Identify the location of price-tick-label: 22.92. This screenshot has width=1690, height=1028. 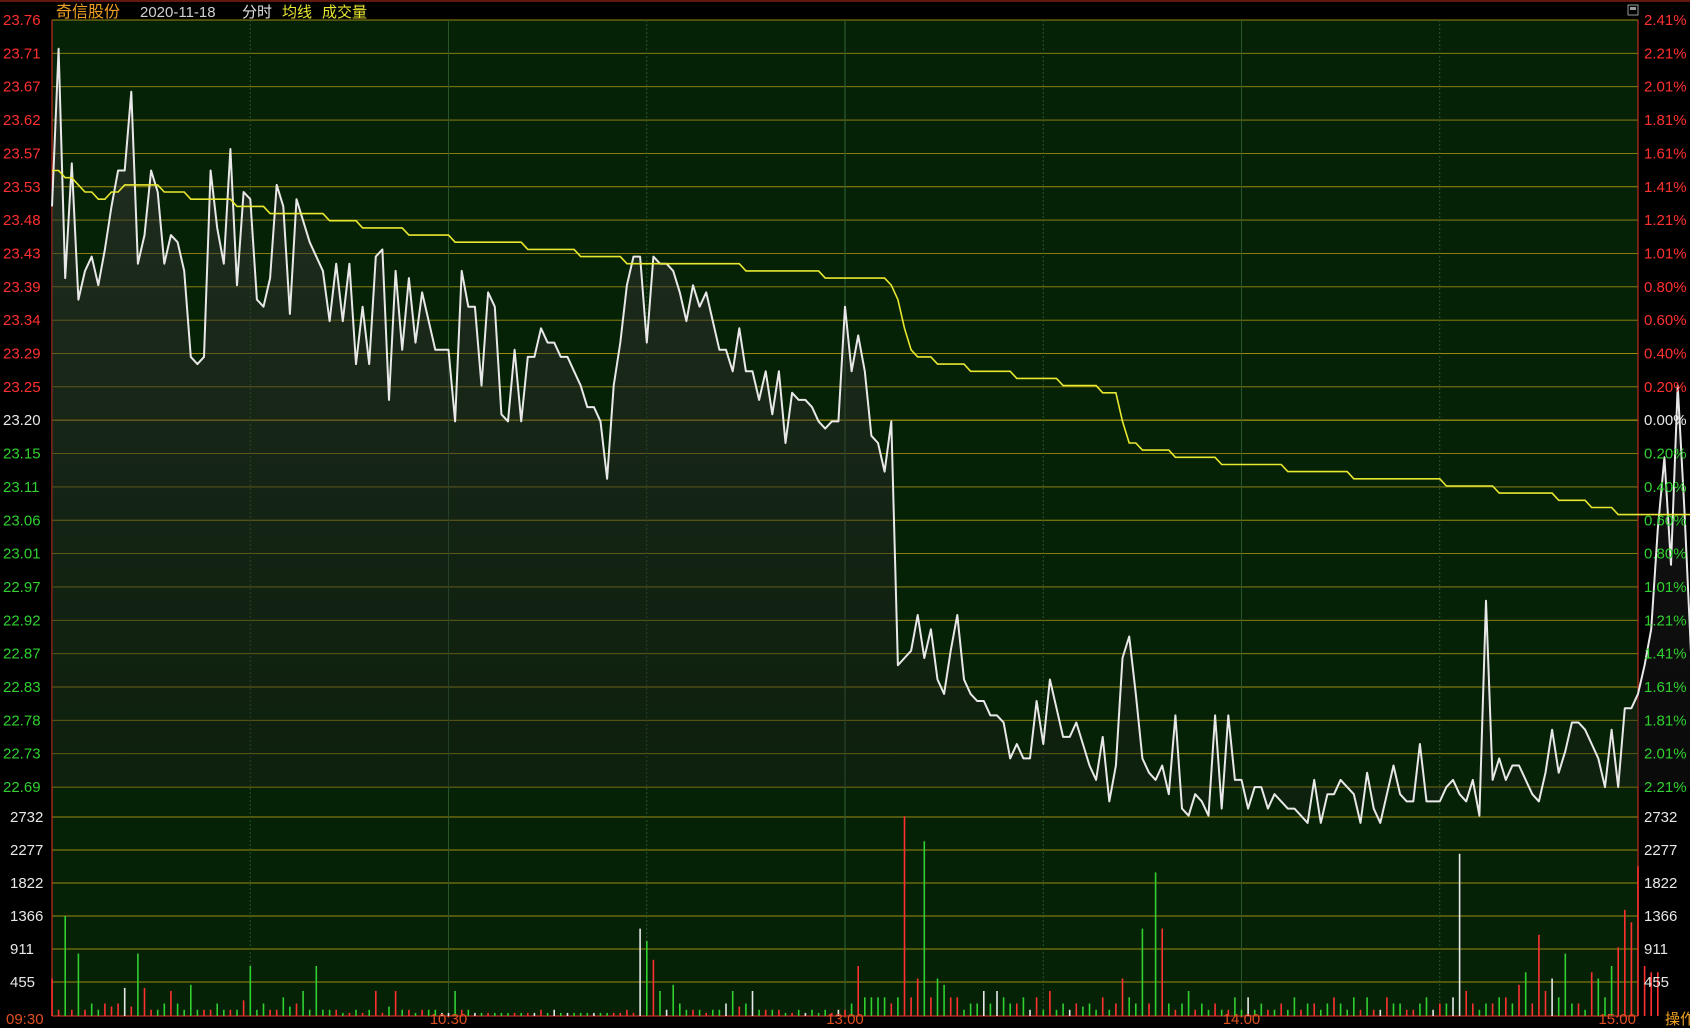
(22, 620).